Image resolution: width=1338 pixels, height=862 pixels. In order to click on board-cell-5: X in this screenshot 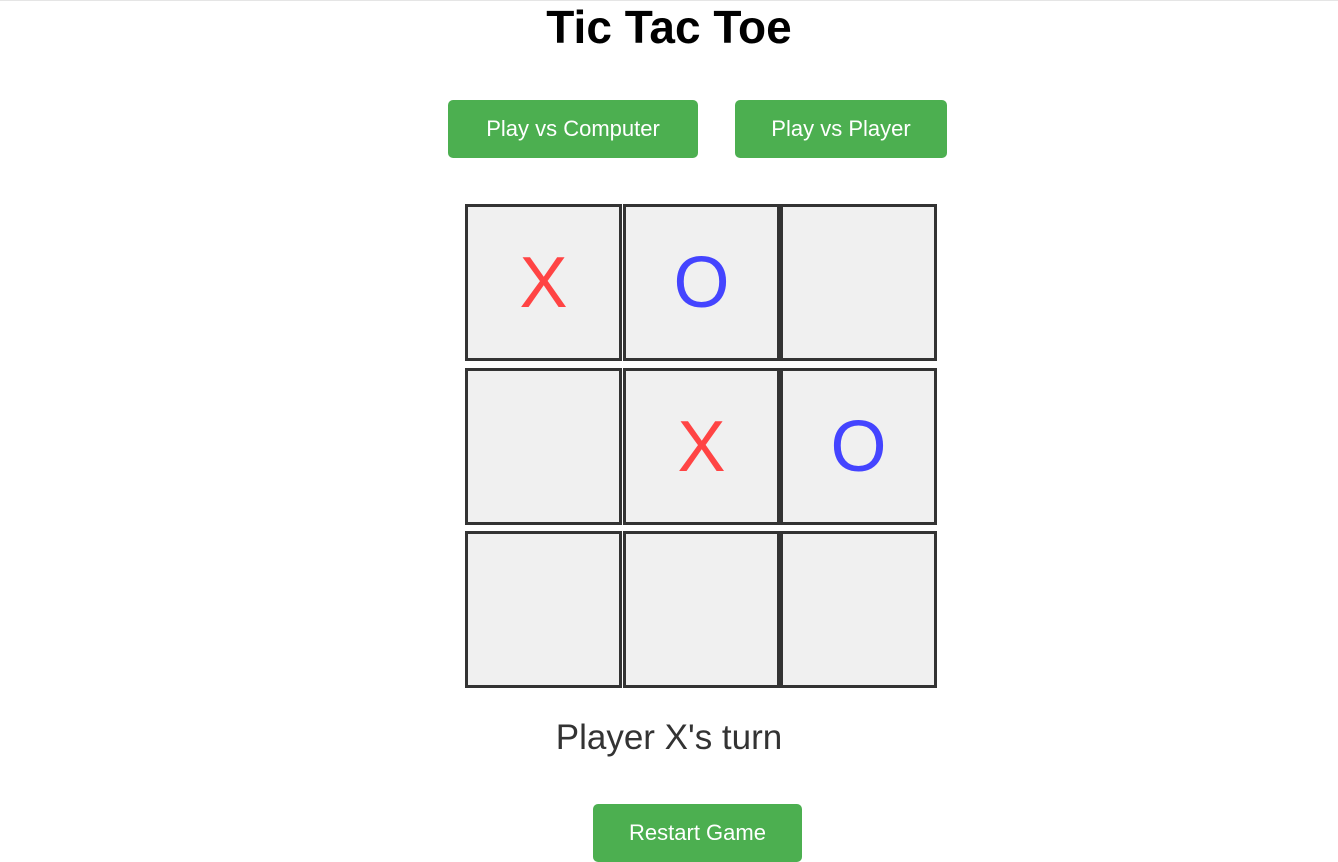, I will do `click(701, 446)`.